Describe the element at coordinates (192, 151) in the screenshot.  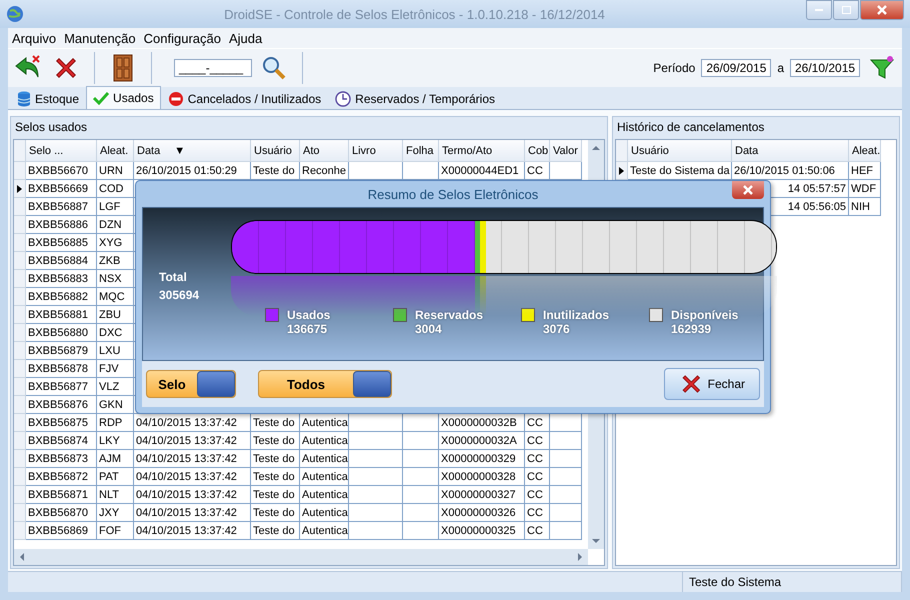
I see `column-header: Data ▼` at that location.